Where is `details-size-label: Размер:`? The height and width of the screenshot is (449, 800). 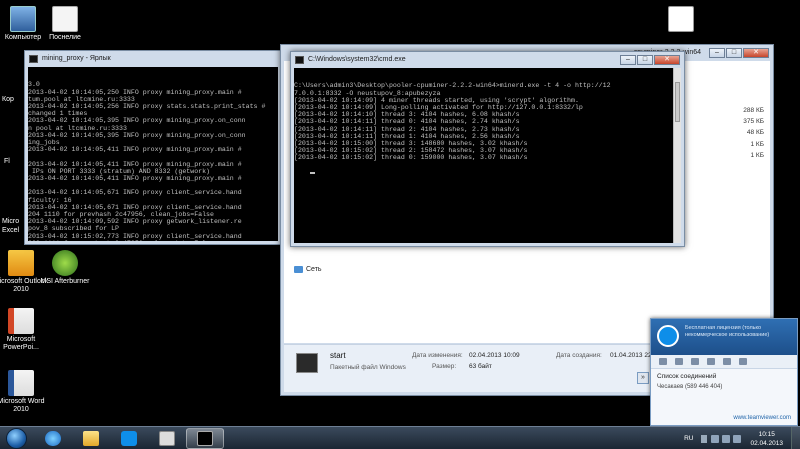 details-size-label: Размер: is located at coordinates (444, 366).